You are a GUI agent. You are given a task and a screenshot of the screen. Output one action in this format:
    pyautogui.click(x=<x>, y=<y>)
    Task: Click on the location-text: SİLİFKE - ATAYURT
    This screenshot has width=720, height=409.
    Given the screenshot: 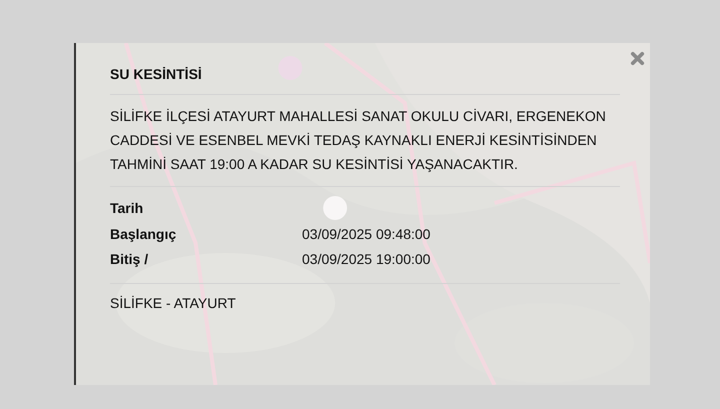 What is the action you would take?
    pyautogui.click(x=173, y=303)
    